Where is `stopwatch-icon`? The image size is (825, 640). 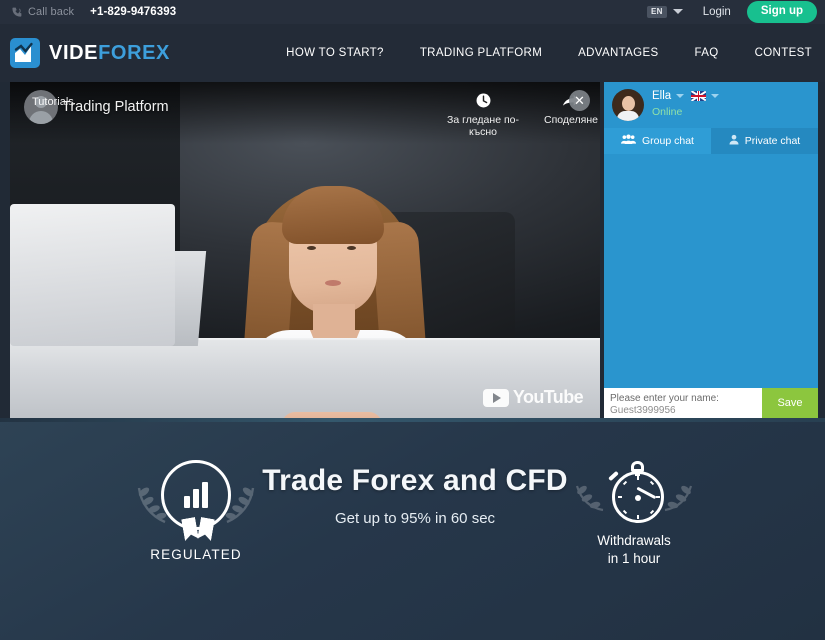
stopwatch-icon is located at coordinates (635, 493).